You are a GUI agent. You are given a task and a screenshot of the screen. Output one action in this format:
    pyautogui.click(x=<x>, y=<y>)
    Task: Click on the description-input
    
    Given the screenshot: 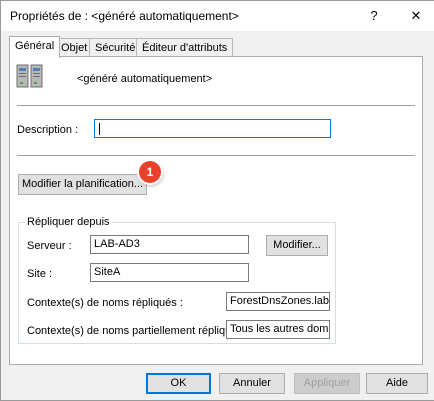 What is the action you would take?
    pyautogui.click(x=212, y=128)
    